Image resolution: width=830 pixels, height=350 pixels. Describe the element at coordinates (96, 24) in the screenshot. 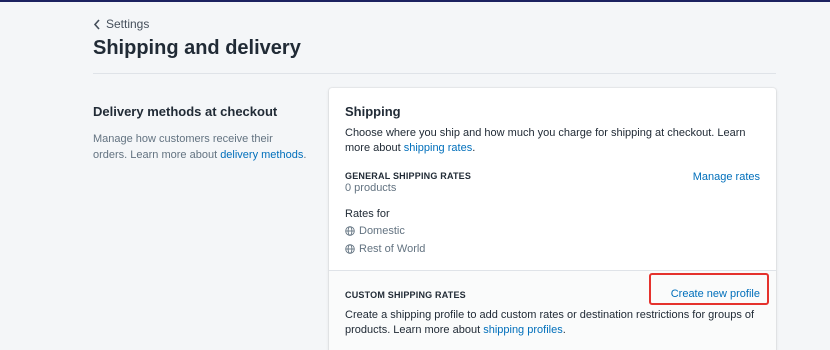

I see `chevron-left-icon` at that location.